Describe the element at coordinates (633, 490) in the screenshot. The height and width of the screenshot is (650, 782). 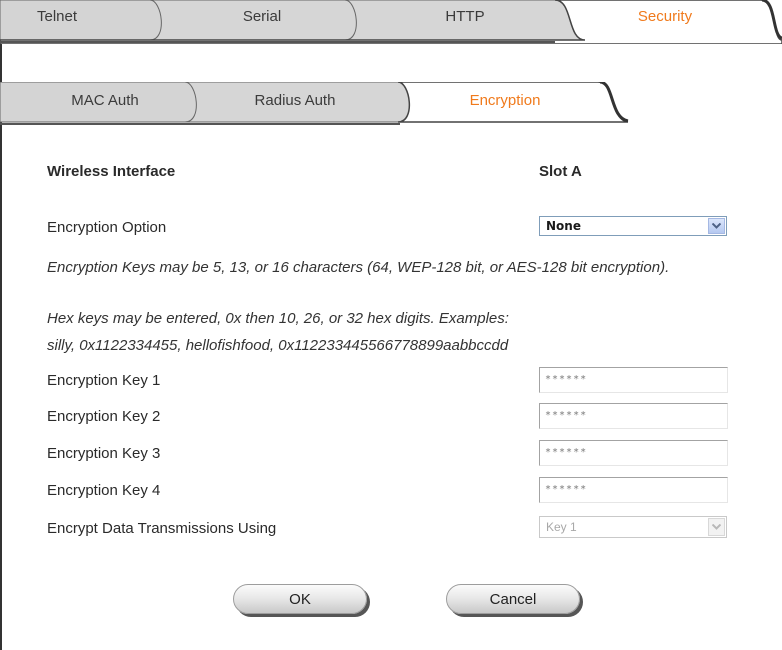
I see `encryption-key-4-field: ******` at that location.